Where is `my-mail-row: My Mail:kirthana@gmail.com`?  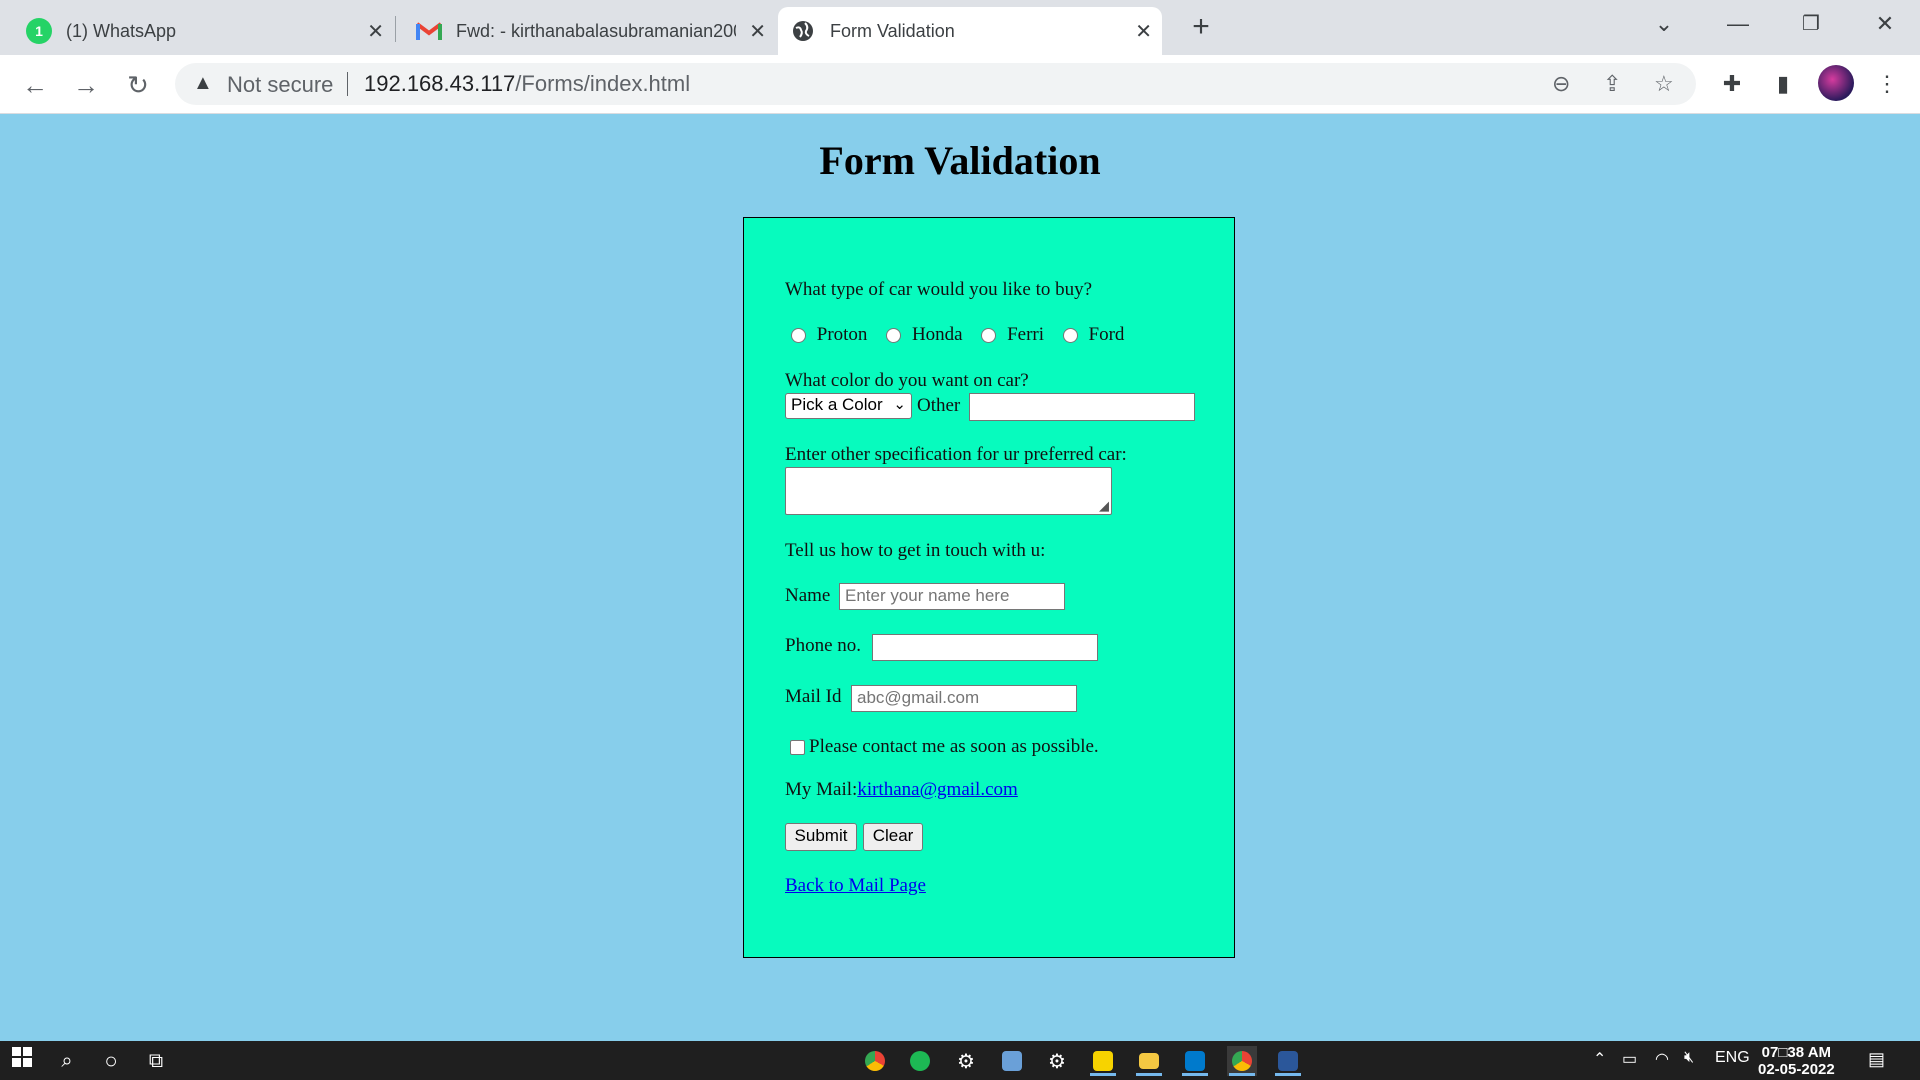
my-mail-row: My Mail:kirthana@gmail.com is located at coordinates (901, 790).